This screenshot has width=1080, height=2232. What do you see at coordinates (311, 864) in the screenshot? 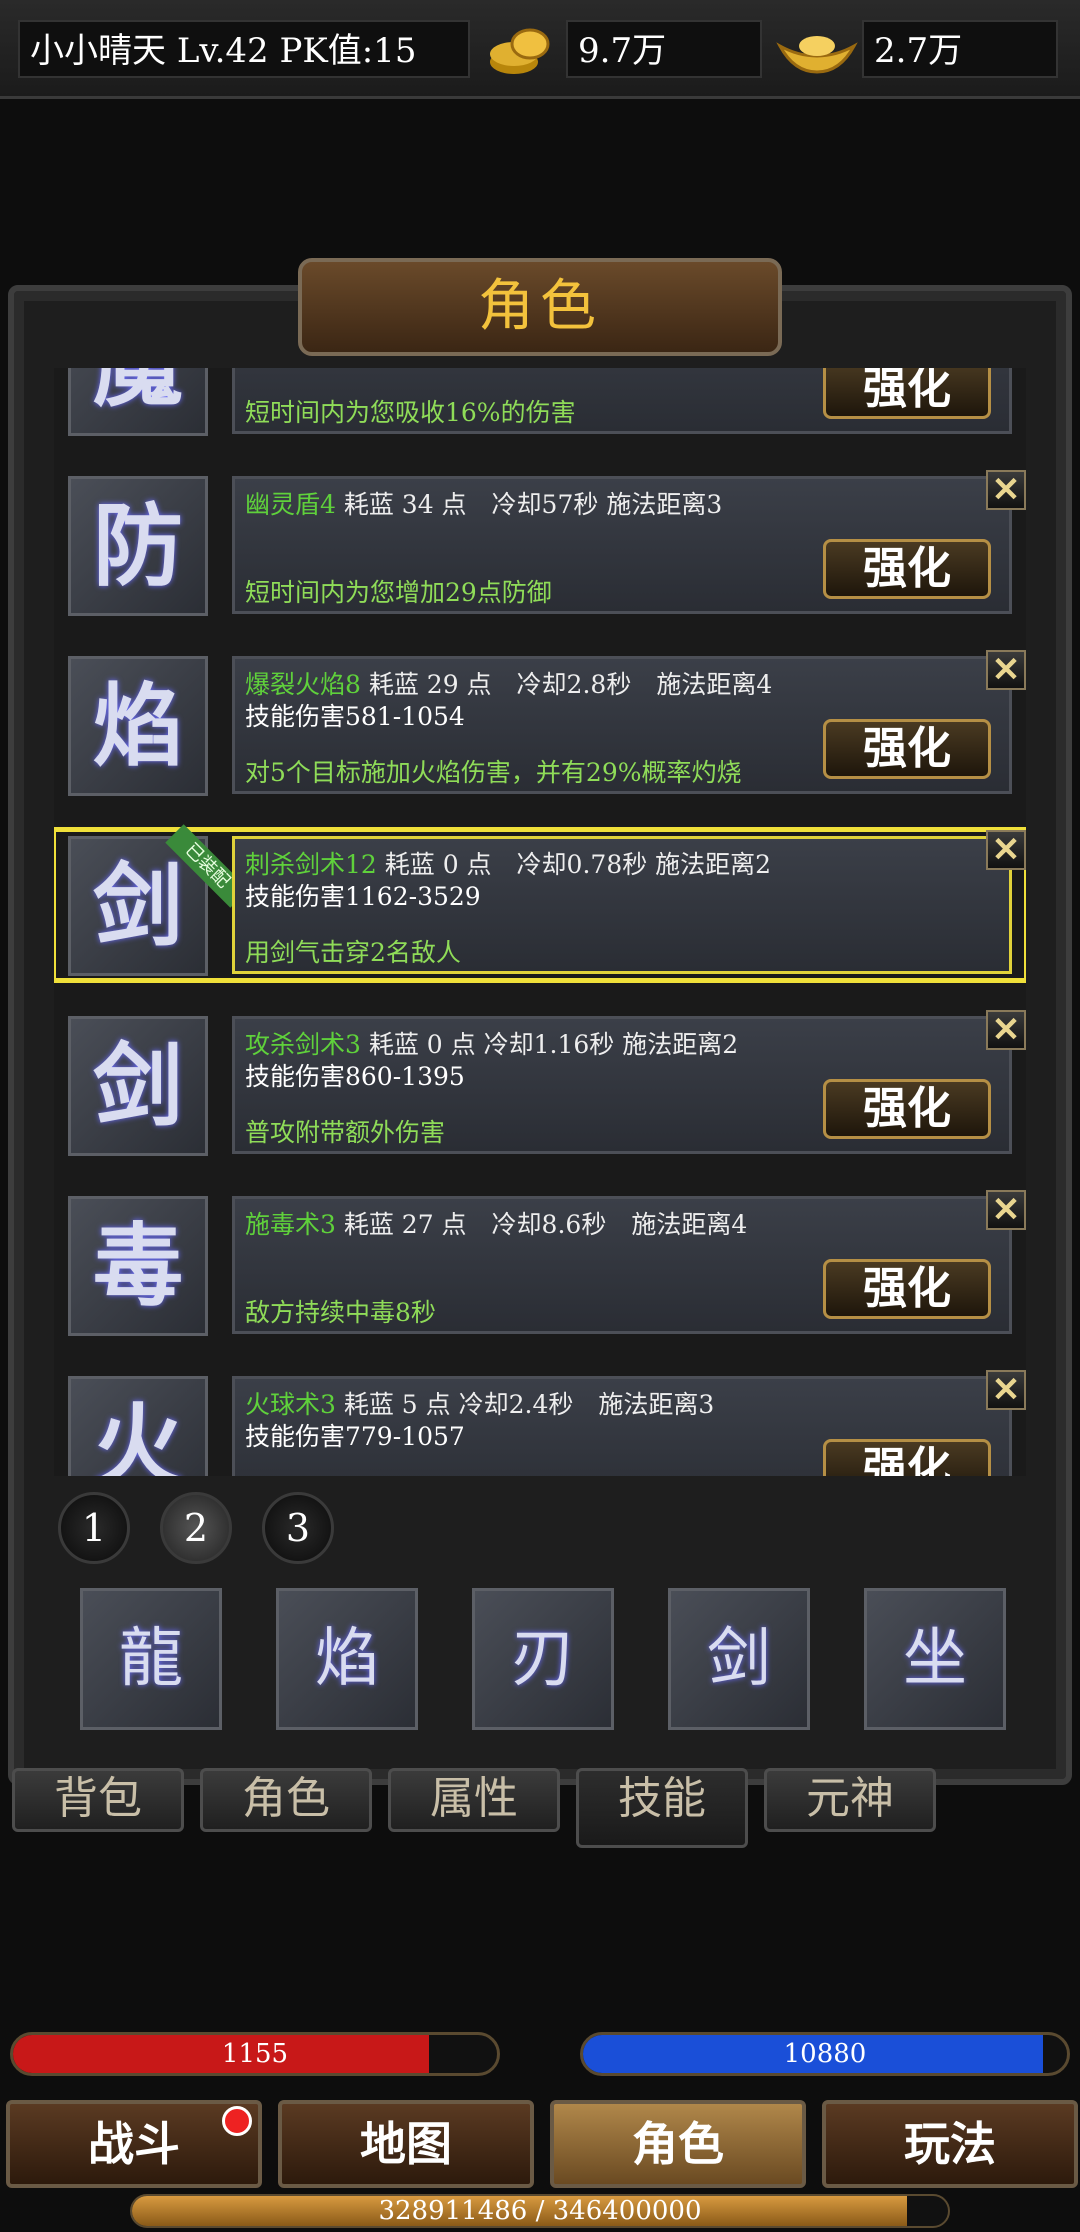
I see `skill-name: 刺杀剑术12` at bounding box center [311, 864].